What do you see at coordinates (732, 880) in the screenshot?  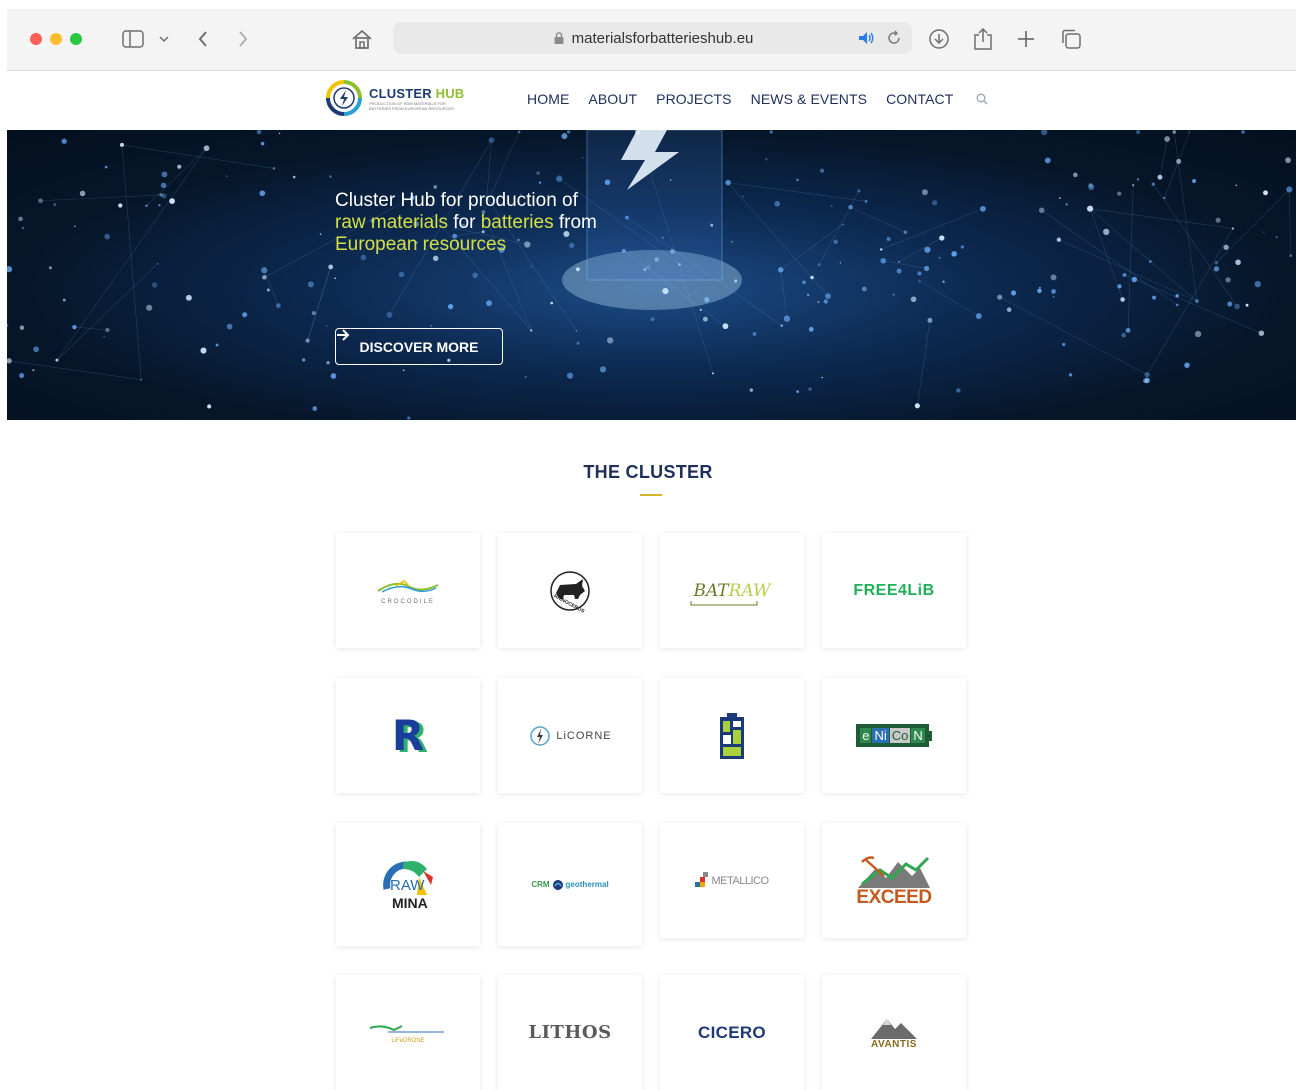 I see `project-card-metallico: METALLICO` at bounding box center [732, 880].